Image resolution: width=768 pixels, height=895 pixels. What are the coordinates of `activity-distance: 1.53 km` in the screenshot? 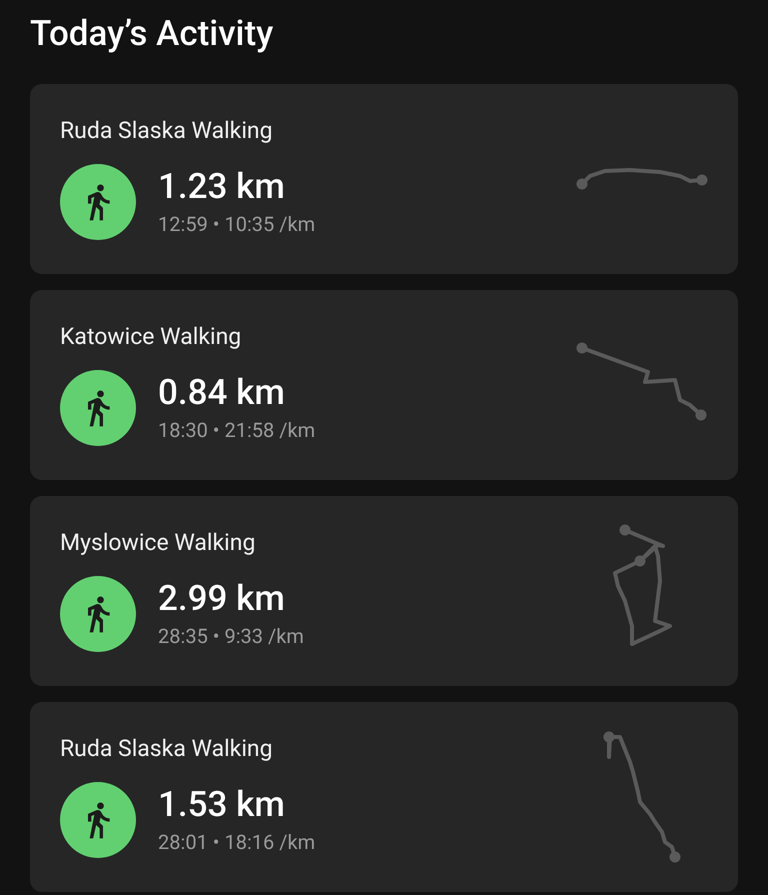 It's located at (221, 805).